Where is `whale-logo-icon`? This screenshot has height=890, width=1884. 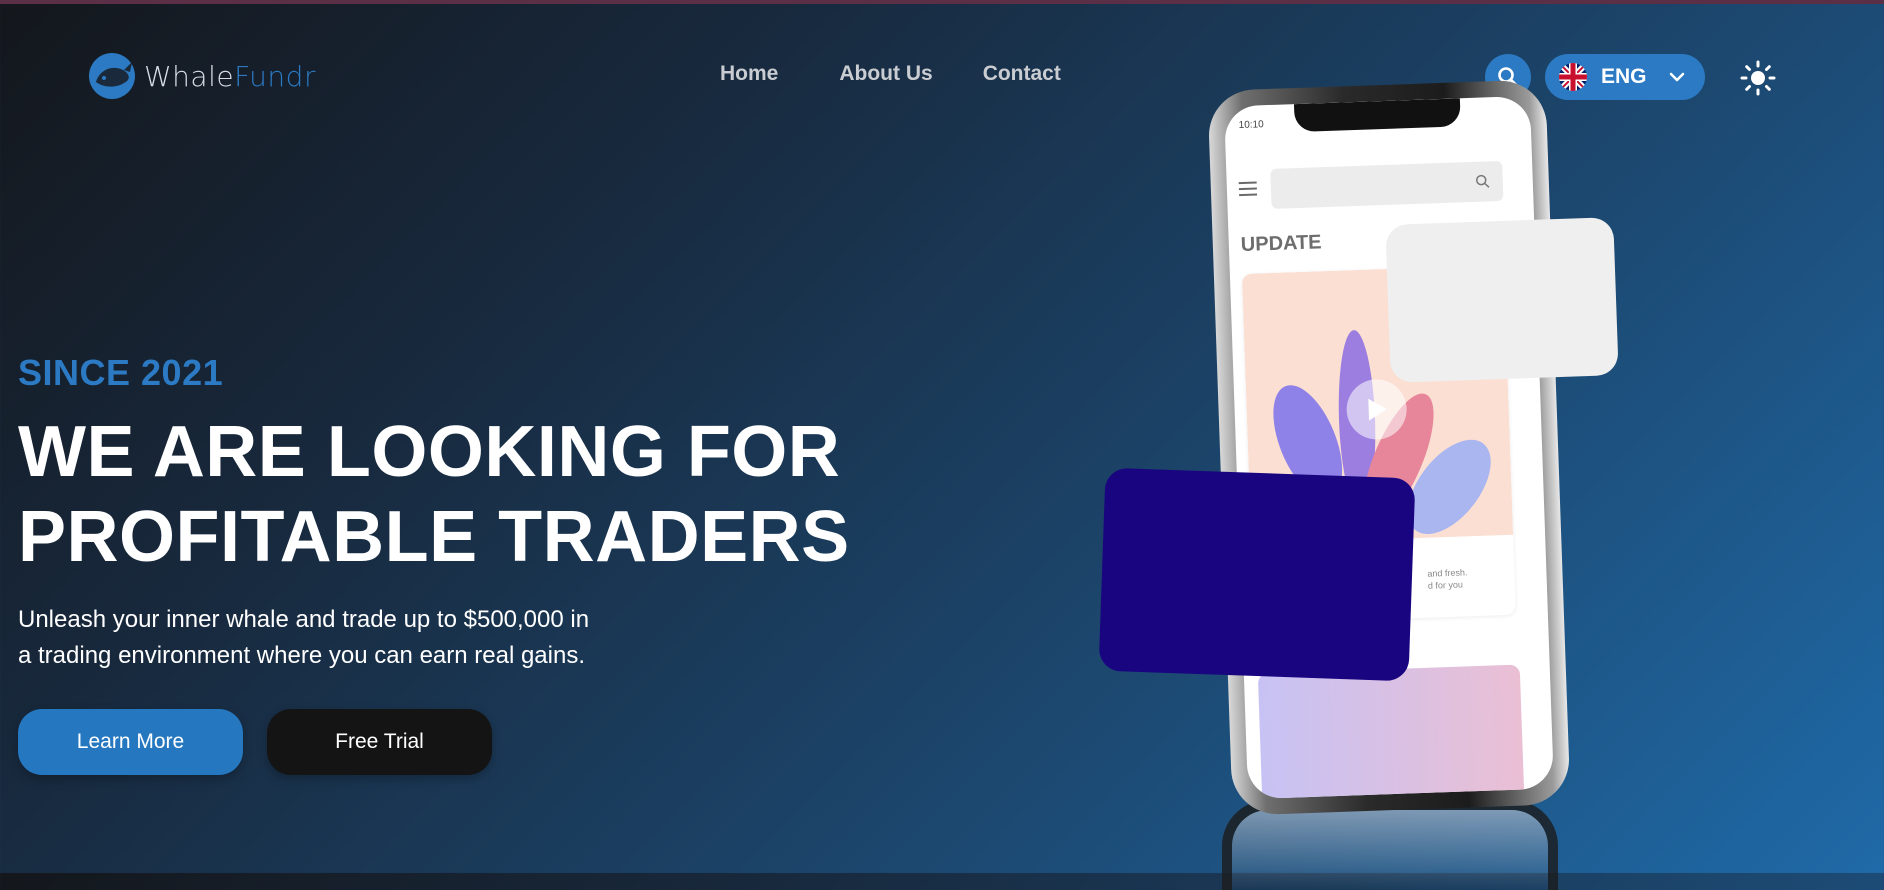 whale-logo-icon is located at coordinates (112, 76).